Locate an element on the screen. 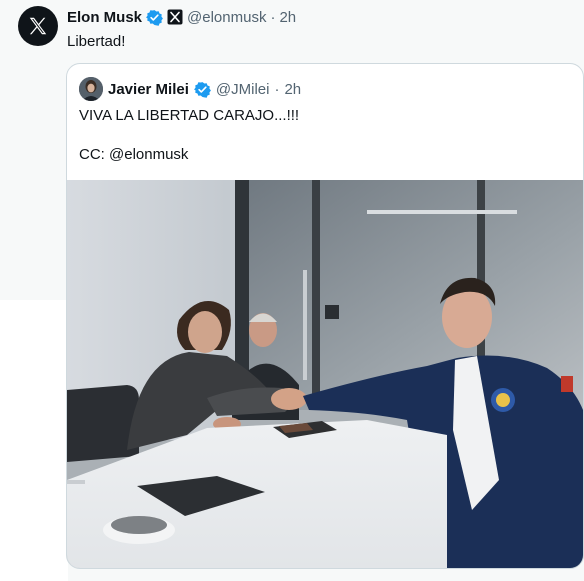  quoted-tweet-timestamp: 2h is located at coordinates (292, 89).